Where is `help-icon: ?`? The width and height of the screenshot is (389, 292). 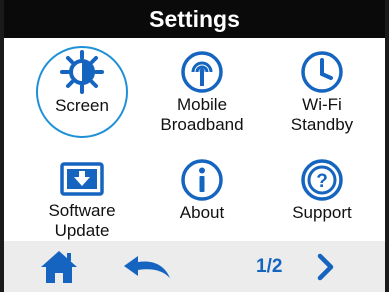 help-icon: ? is located at coordinates (322, 180).